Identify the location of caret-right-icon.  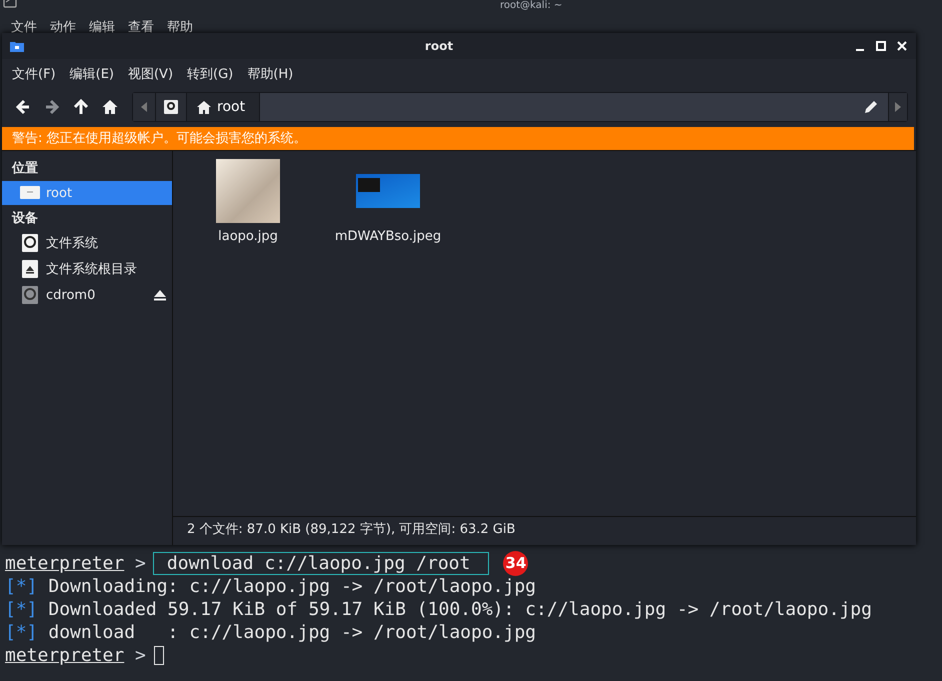
(898, 107).